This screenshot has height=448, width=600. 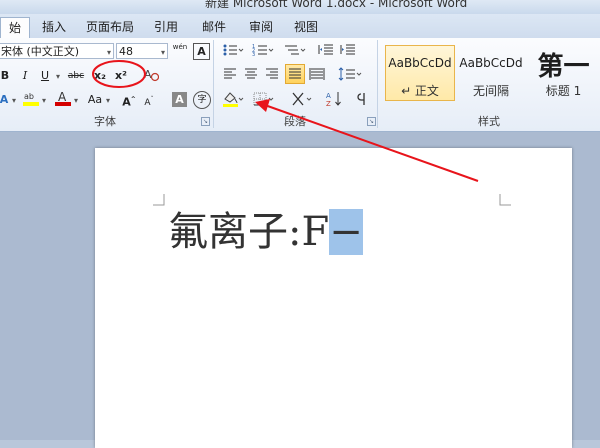 I want to click on justify-icon, so click(x=295, y=74).